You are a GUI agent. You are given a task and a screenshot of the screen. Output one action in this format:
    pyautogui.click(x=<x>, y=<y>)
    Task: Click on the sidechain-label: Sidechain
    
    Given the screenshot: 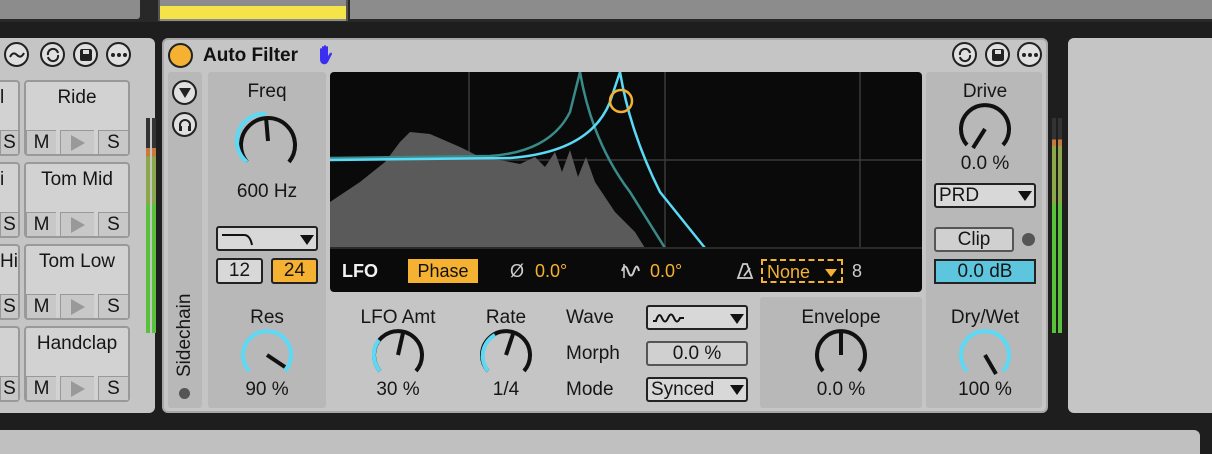 What is the action you would take?
    pyautogui.click(x=185, y=335)
    